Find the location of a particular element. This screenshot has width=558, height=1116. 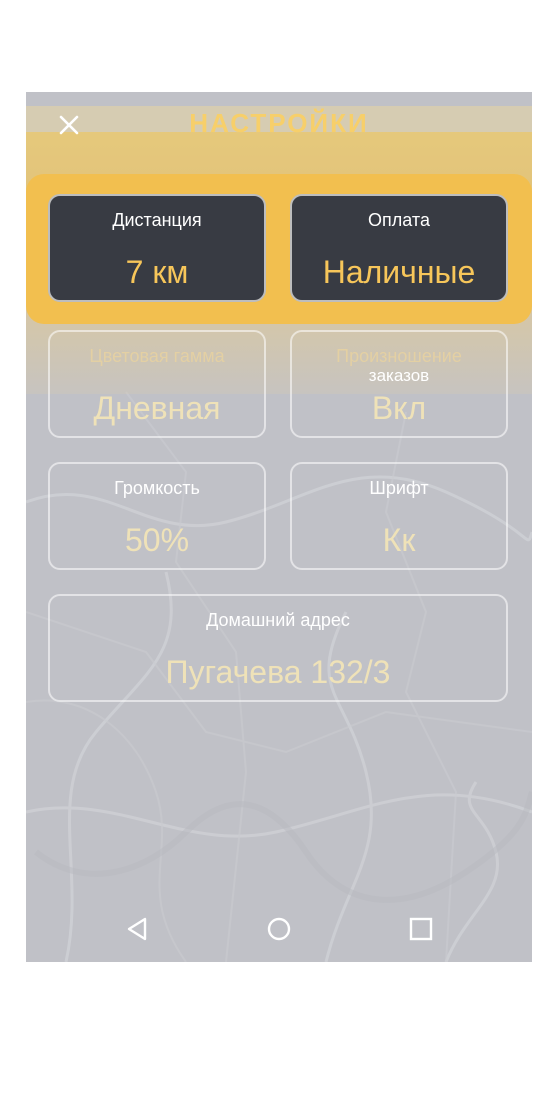

volume-card: Громкость 50% is located at coordinates (157, 516).